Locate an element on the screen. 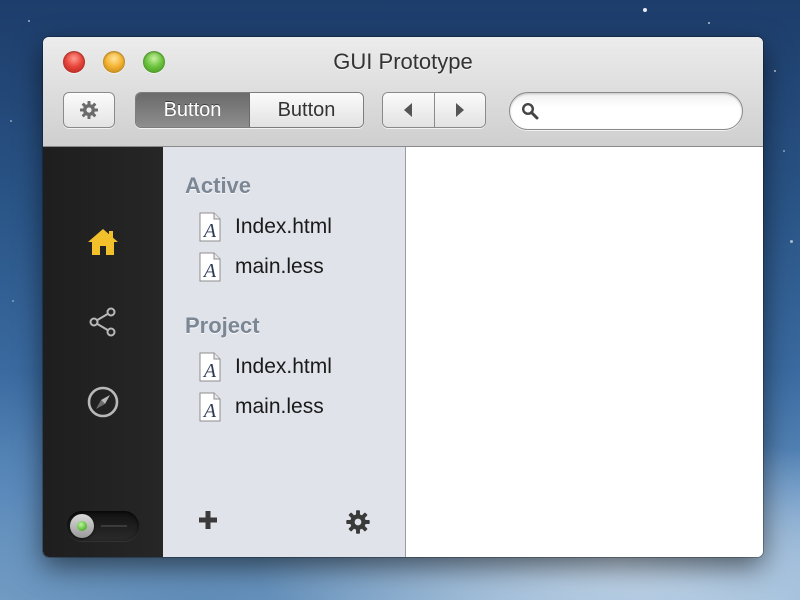 This screenshot has height=600, width=800. magnifier-icon is located at coordinates (530, 111).